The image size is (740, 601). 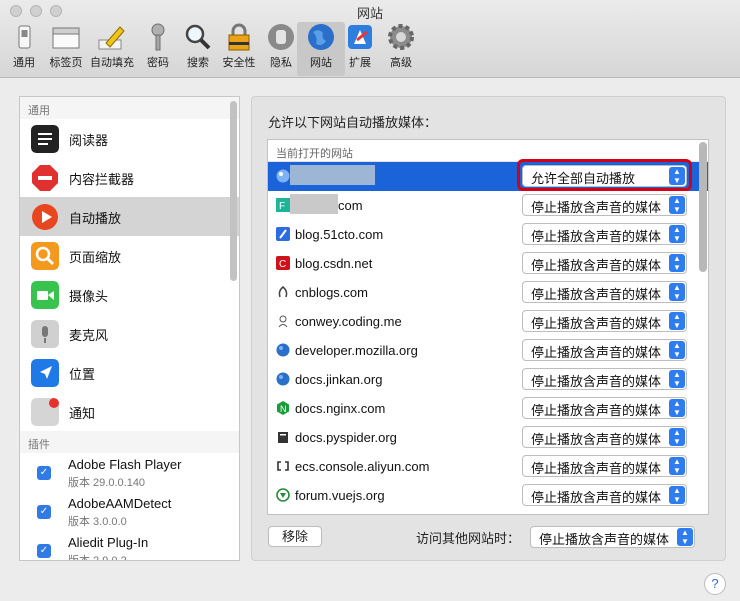 I want to click on magnifier-icon, so click(x=198, y=37).